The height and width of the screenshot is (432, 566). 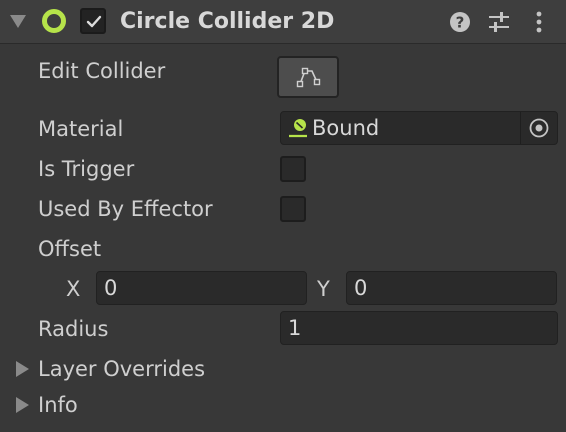 I want to click on edit-collider-label: Edit Collider, so click(x=102, y=71).